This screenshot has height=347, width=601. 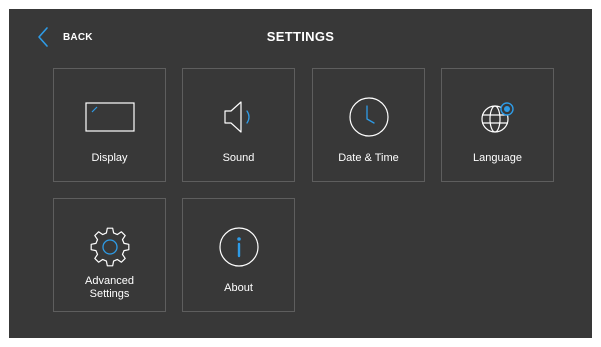 I want to click on tile-sound: Sound, so click(x=238, y=125).